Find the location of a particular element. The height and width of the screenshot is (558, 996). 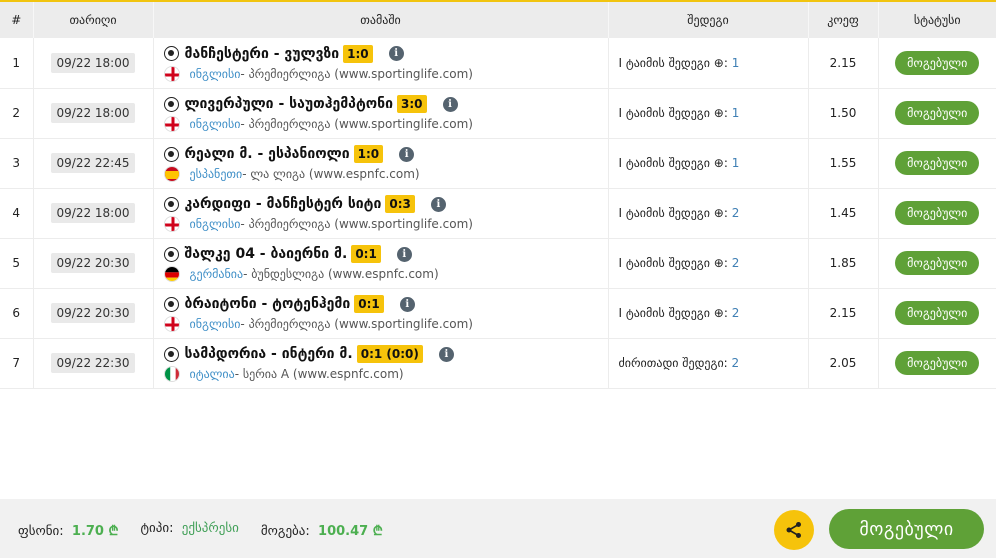

bet-type-value: ექსპრესი is located at coordinates (210, 528).